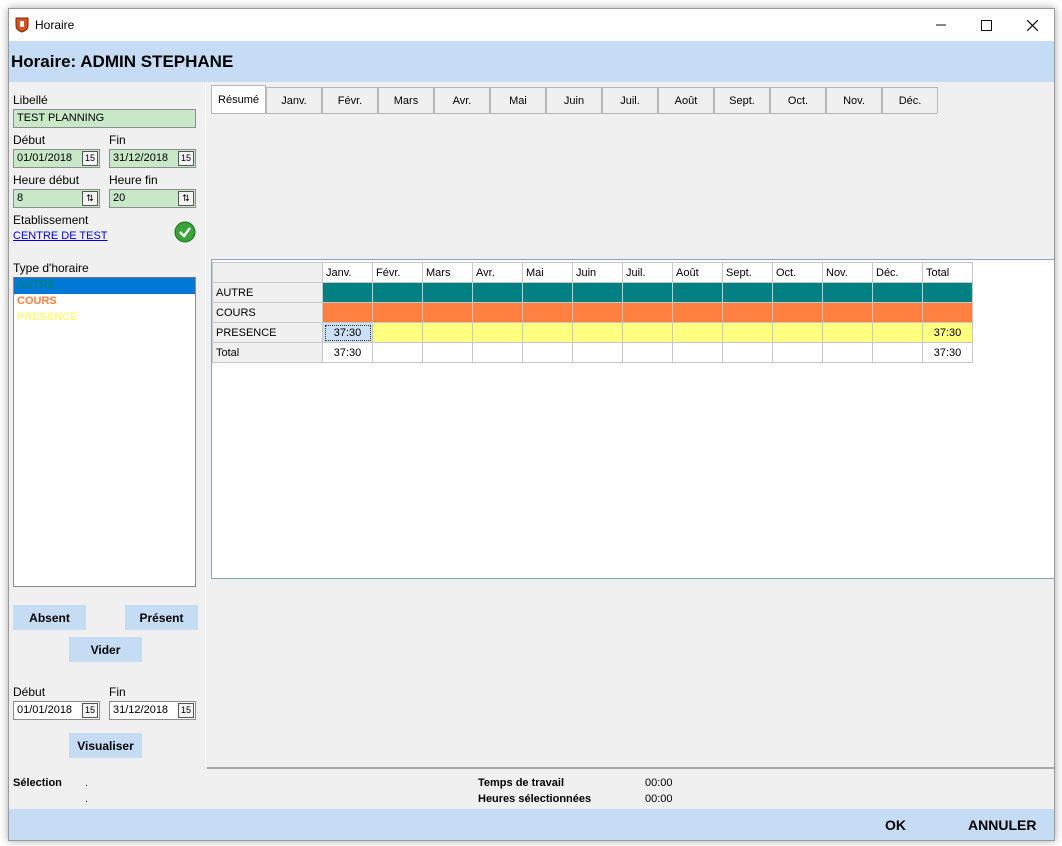 Image resolution: width=1062 pixels, height=846 pixels. Describe the element at coordinates (267, 332) in the screenshot. I see `row-header: PRESENCE` at that location.